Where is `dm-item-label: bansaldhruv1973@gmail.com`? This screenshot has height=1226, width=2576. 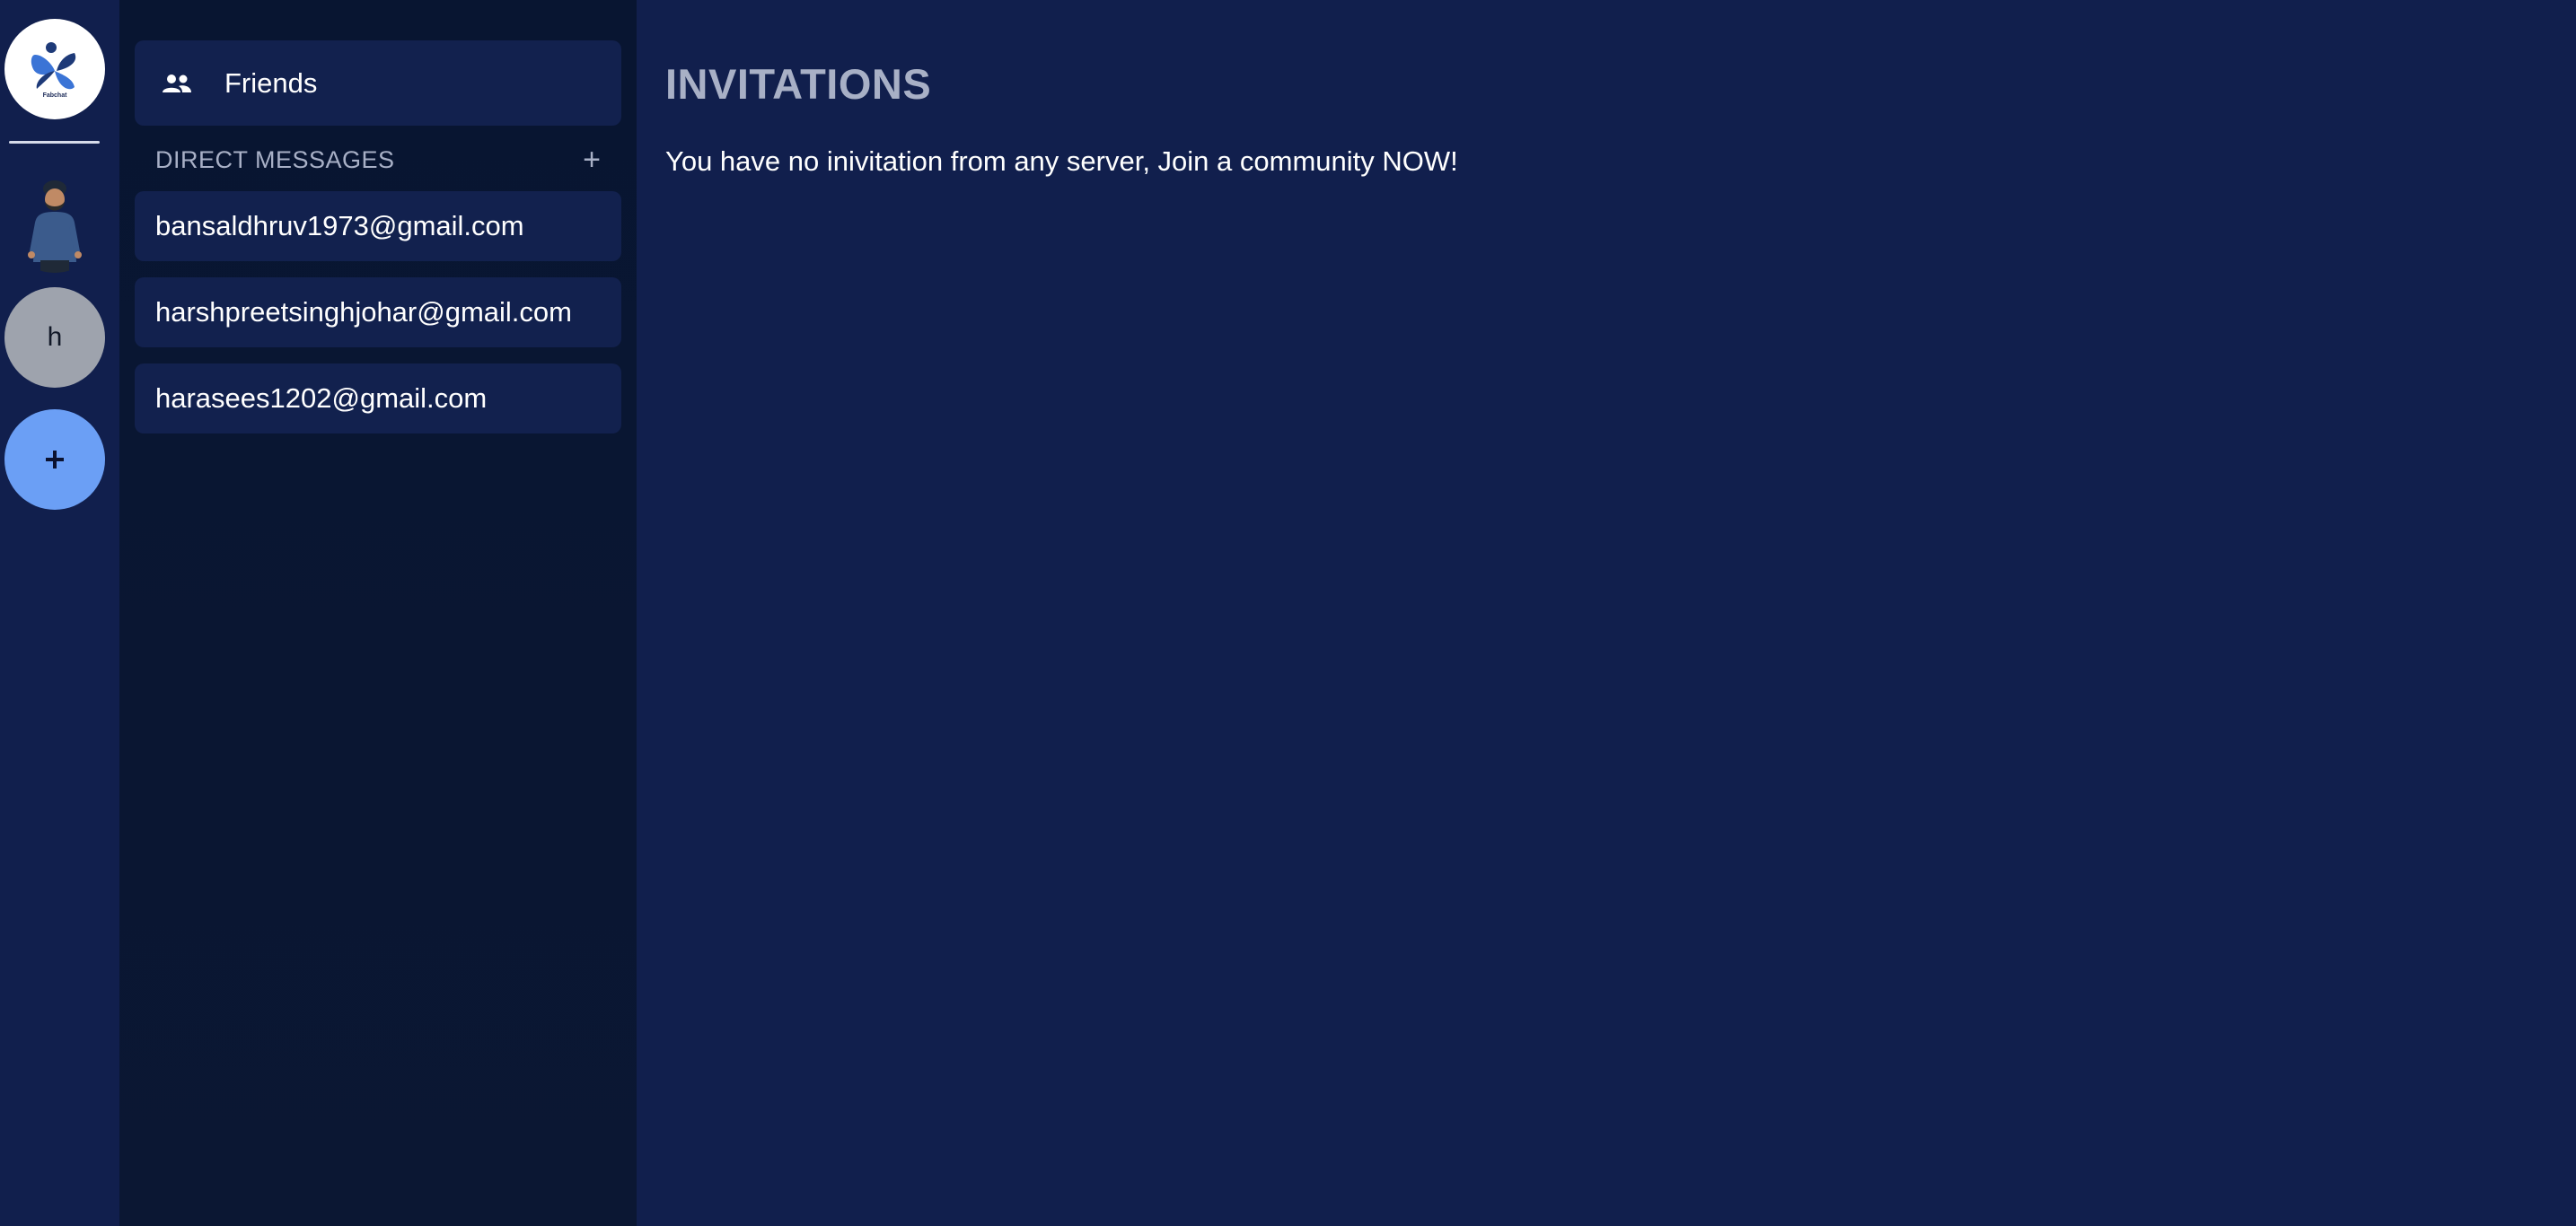
dm-item-label: bansaldhruv1973@gmail.com is located at coordinates (339, 226).